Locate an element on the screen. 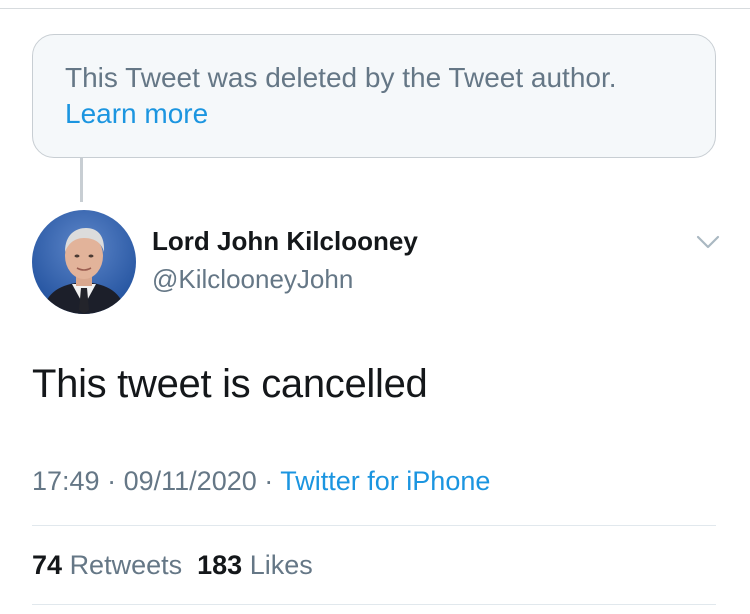  avatar is located at coordinates (84, 262).